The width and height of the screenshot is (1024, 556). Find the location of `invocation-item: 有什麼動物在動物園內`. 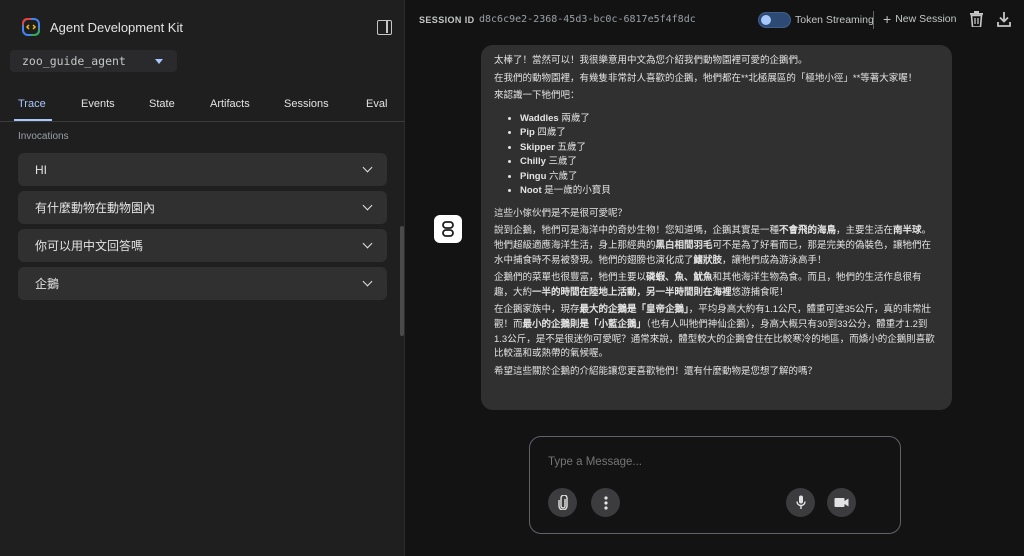

invocation-item: 有什麼動物在動物園內 is located at coordinates (202, 207).